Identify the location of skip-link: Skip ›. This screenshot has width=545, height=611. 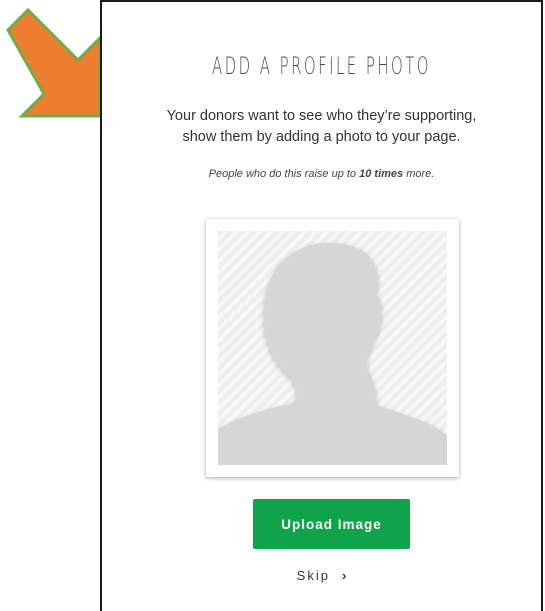
(321, 575).